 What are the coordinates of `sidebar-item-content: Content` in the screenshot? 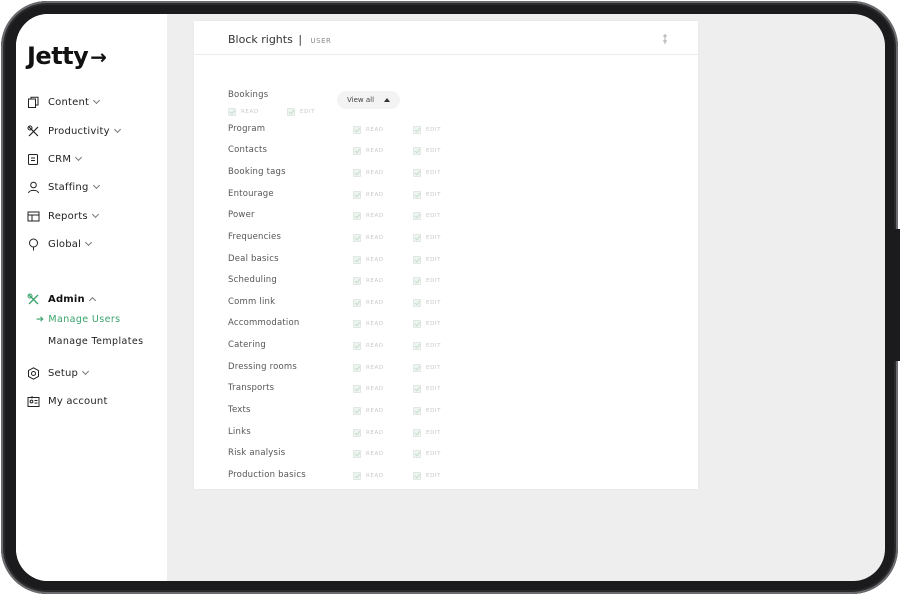 It's located at (64, 102).